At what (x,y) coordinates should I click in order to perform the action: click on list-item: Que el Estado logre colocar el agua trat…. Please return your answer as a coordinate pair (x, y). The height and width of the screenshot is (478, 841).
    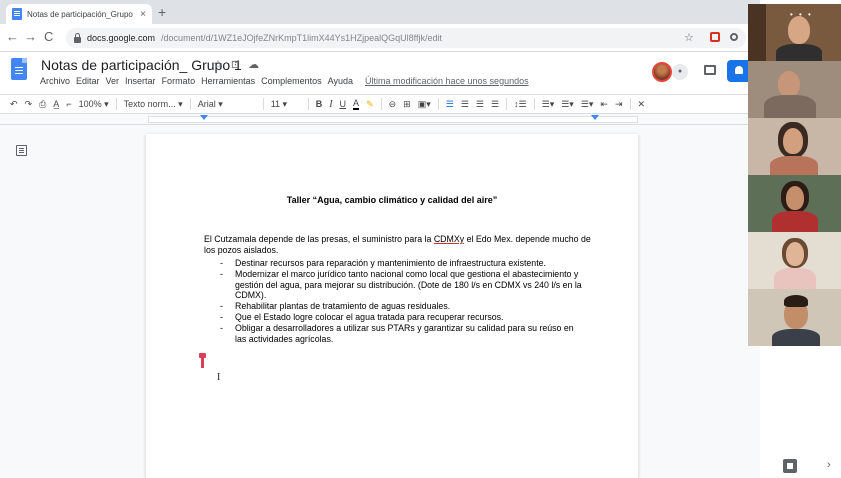
    Looking at the image, I should click on (394, 317).